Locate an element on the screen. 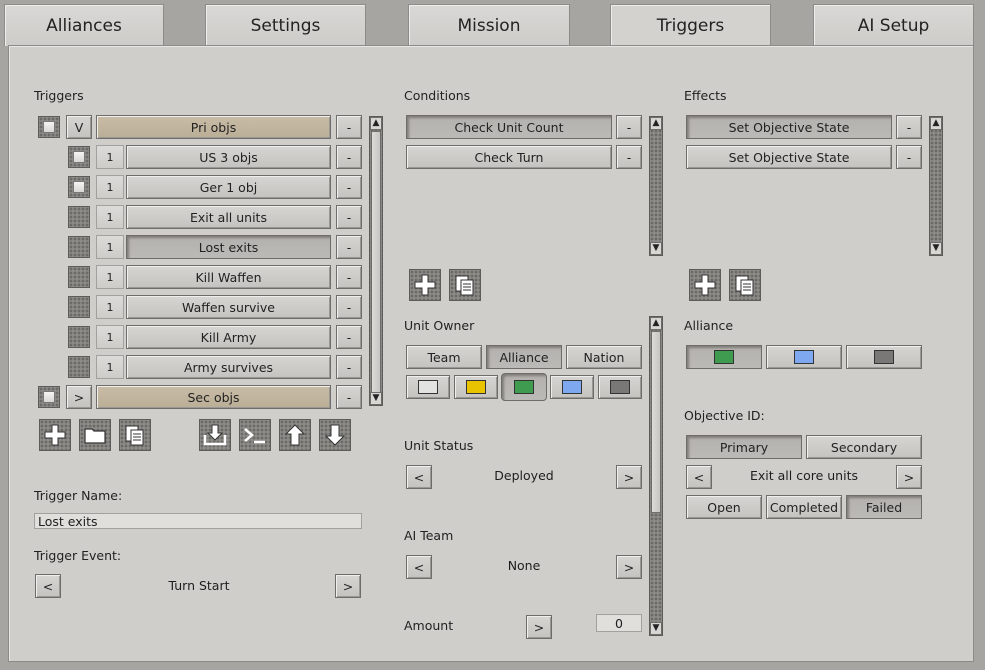  objective-id-label: Objective ID: is located at coordinates (724, 415).